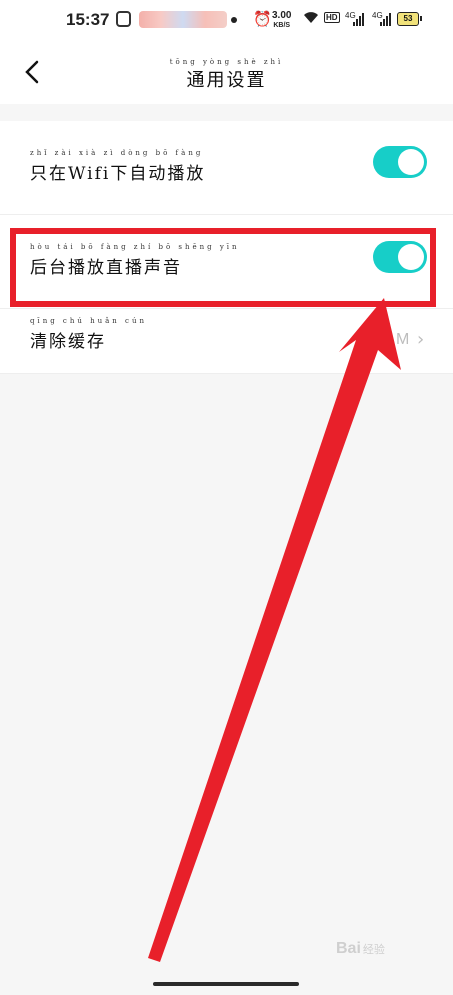 The width and height of the screenshot is (453, 995). Describe the element at coordinates (234, 20) in the screenshot. I see `notification-dot-icon` at that location.